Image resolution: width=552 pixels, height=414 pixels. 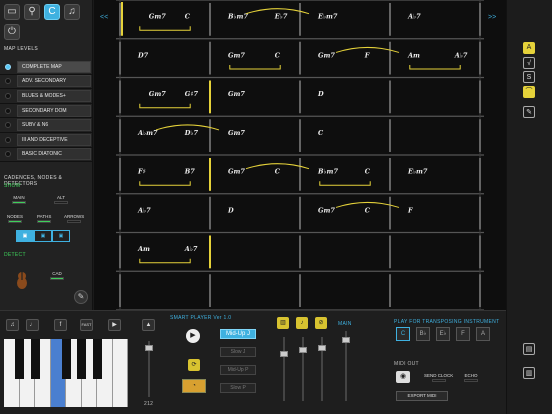 What do you see at coordinates (61, 236) in the screenshot?
I see `view-tab-3: ▣` at bounding box center [61, 236].